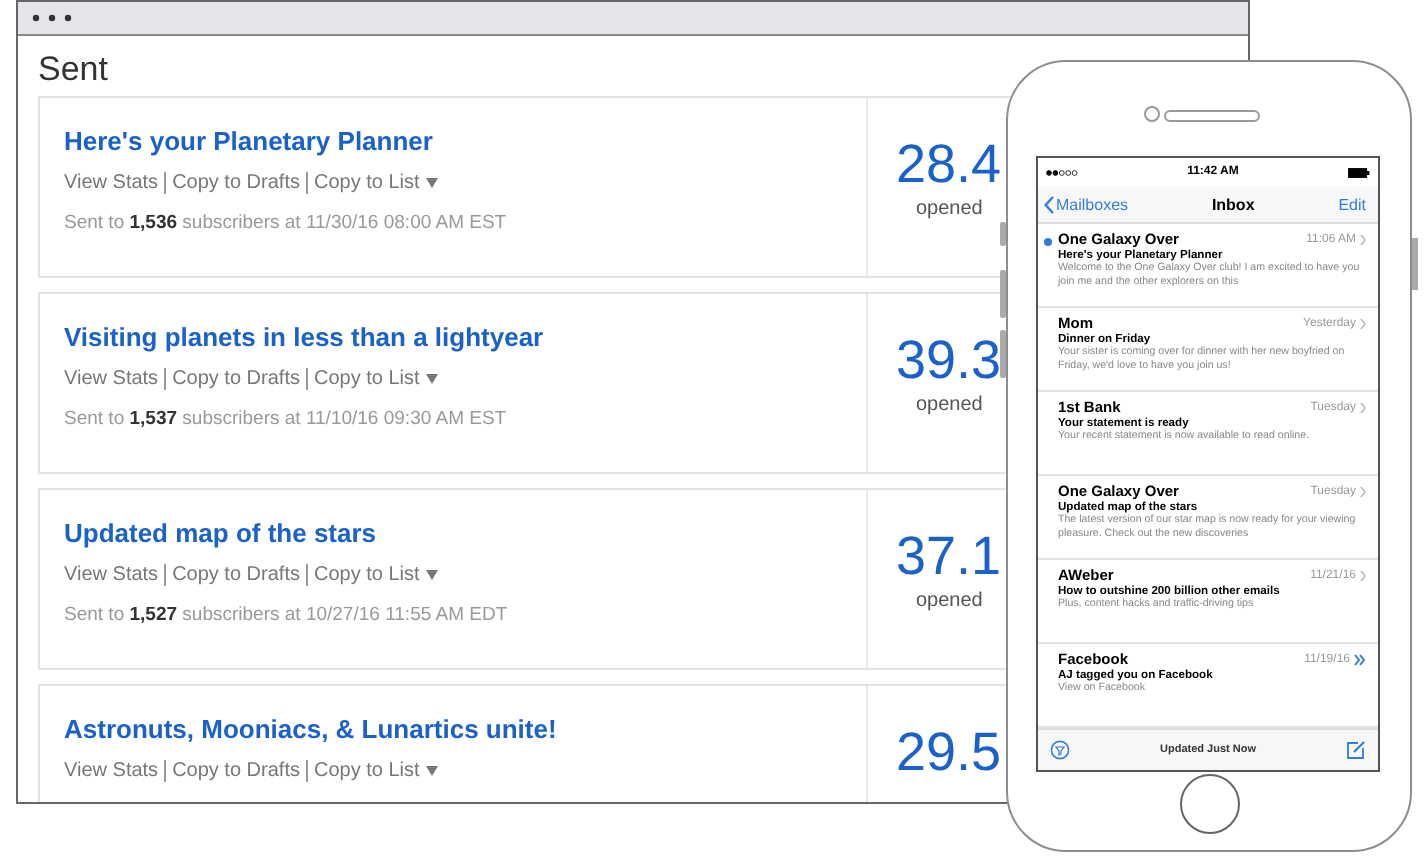 The width and height of the screenshot is (1424, 860). Describe the element at coordinates (1086, 204) in the screenshot. I see `back-button: Mailboxes` at that location.